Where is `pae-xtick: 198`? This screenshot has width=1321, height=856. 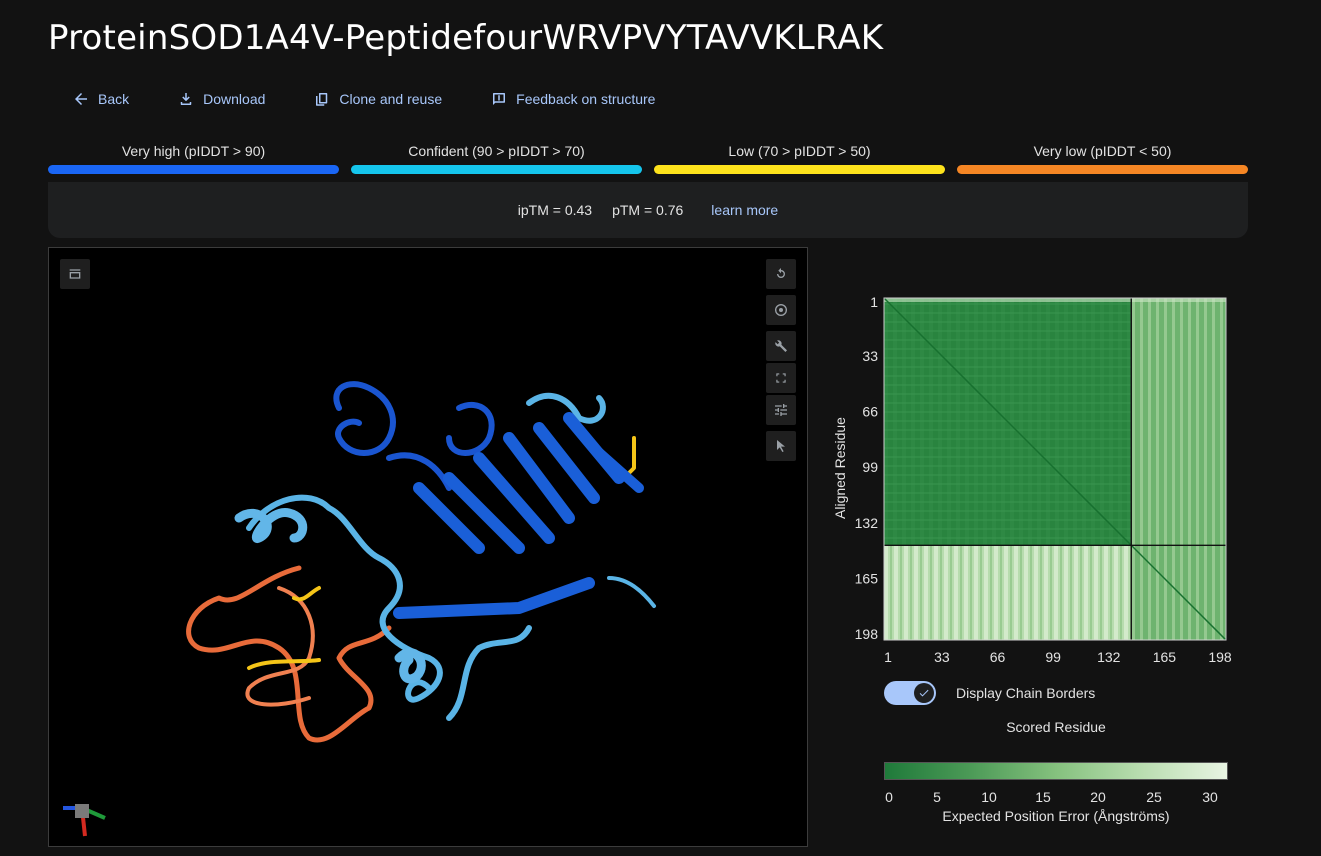 pae-xtick: 198 is located at coordinates (1220, 657).